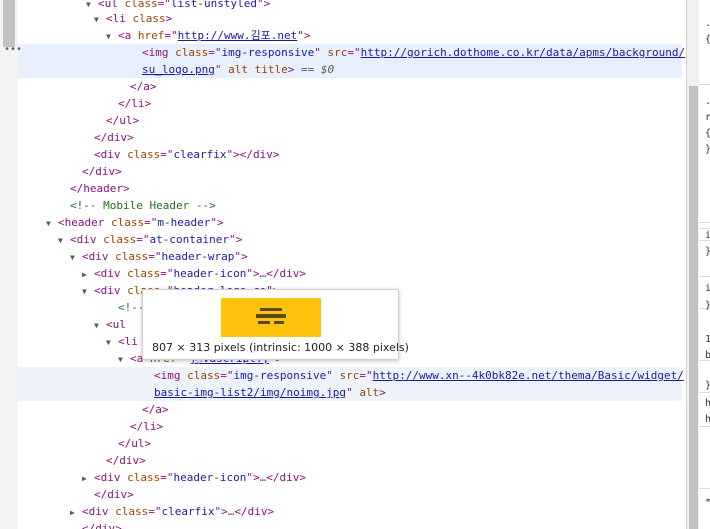 Image resolution: width=710 pixels, height=529 pixels. I want to click on dom-node-m-header-row: ▼ <header class="m-header">, so click(350, 222).